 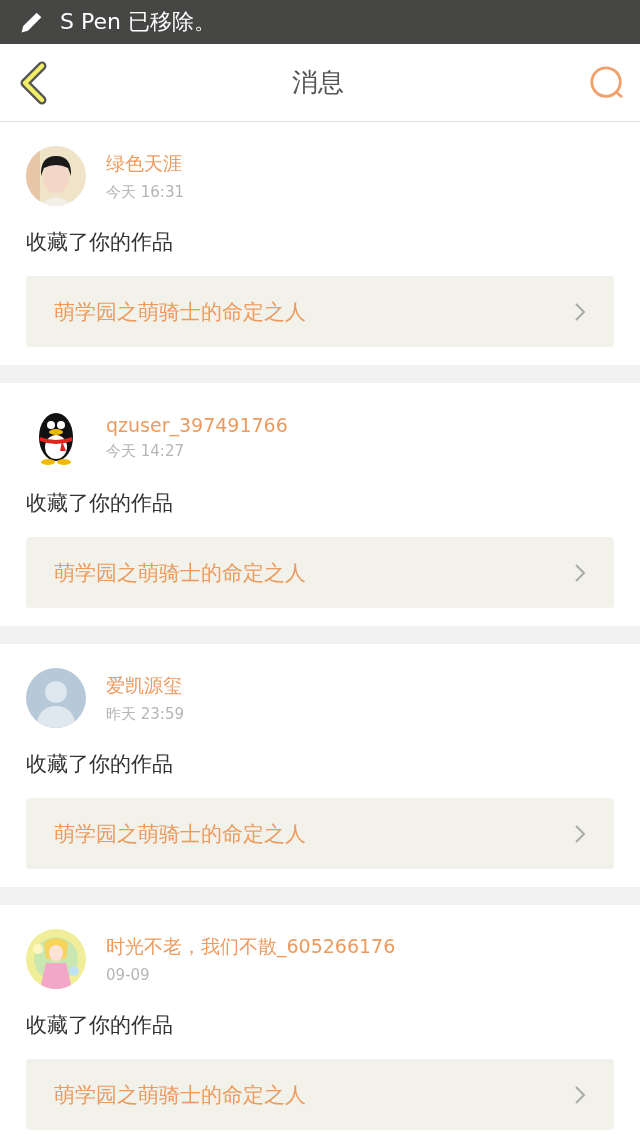 I want to click on user-name: qzuser_397491766, so click(x=197, y=424).